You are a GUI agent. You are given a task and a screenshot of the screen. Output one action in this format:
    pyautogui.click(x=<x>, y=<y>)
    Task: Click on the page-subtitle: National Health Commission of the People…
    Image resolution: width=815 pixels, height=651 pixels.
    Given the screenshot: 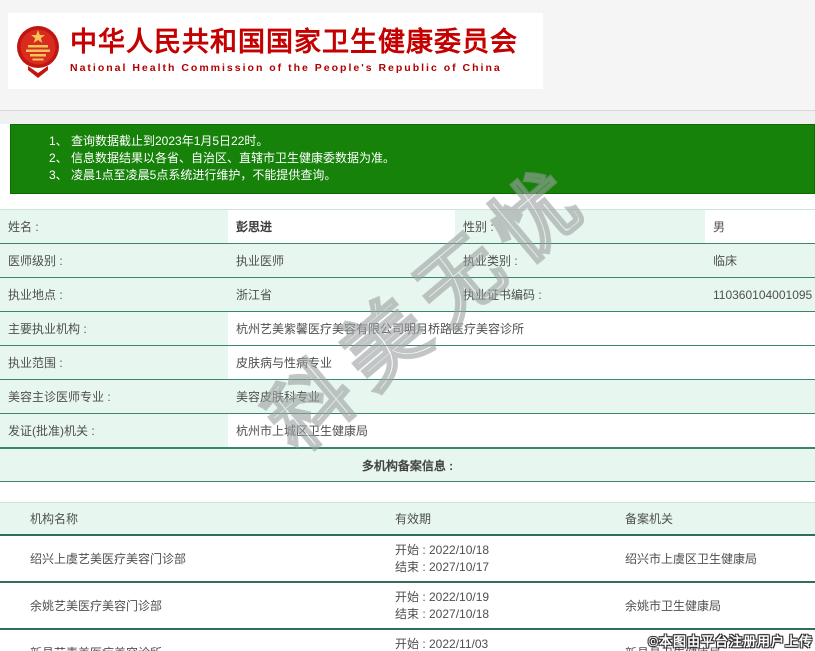 What is the action you would take?
    pyautogui.click(x=286, y=68)
    